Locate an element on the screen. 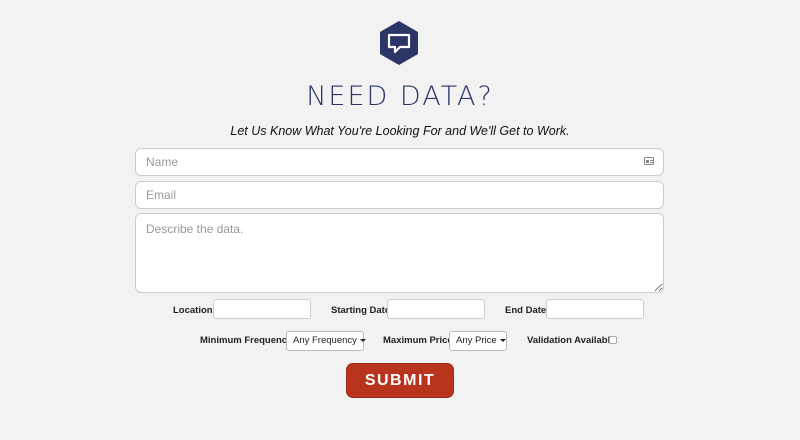 This screenshot has width=800, height=440. chat-bubble-hexagon-icon is located at coordinates (399, 43).